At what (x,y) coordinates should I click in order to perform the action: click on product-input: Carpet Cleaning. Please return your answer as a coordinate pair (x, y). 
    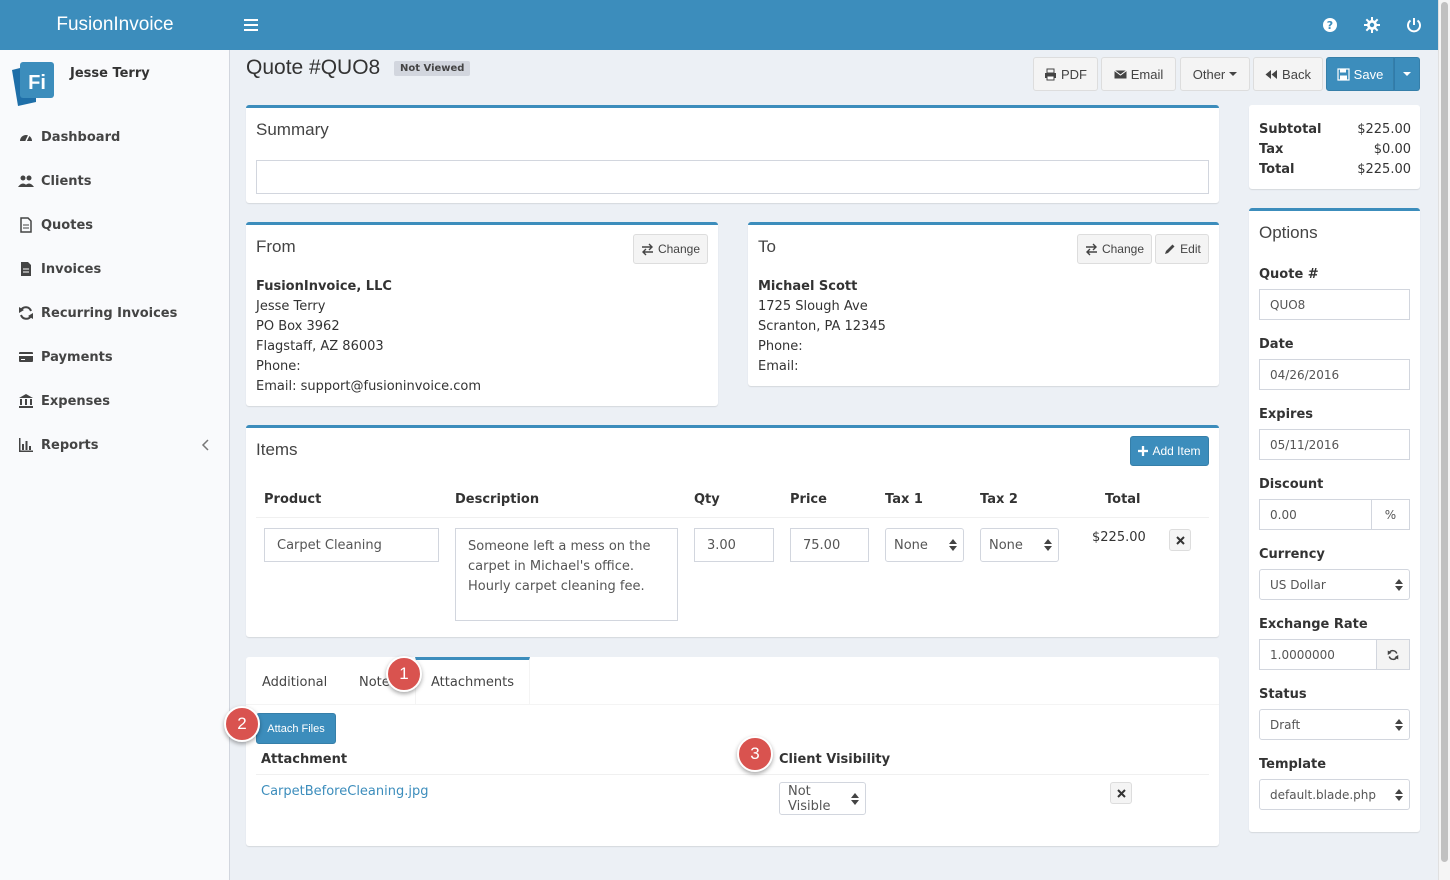
    Looking at the image, I should click on (351, 545).